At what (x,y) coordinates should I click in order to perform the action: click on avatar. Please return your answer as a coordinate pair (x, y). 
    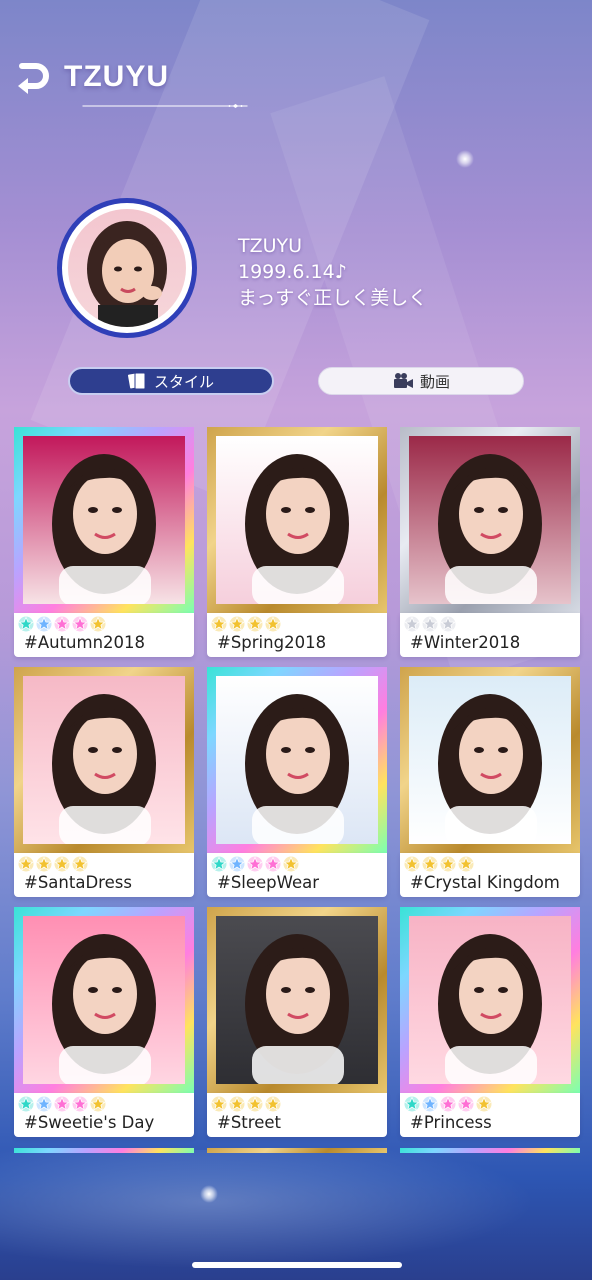
    Looking at the image, I should click on (127, 268).